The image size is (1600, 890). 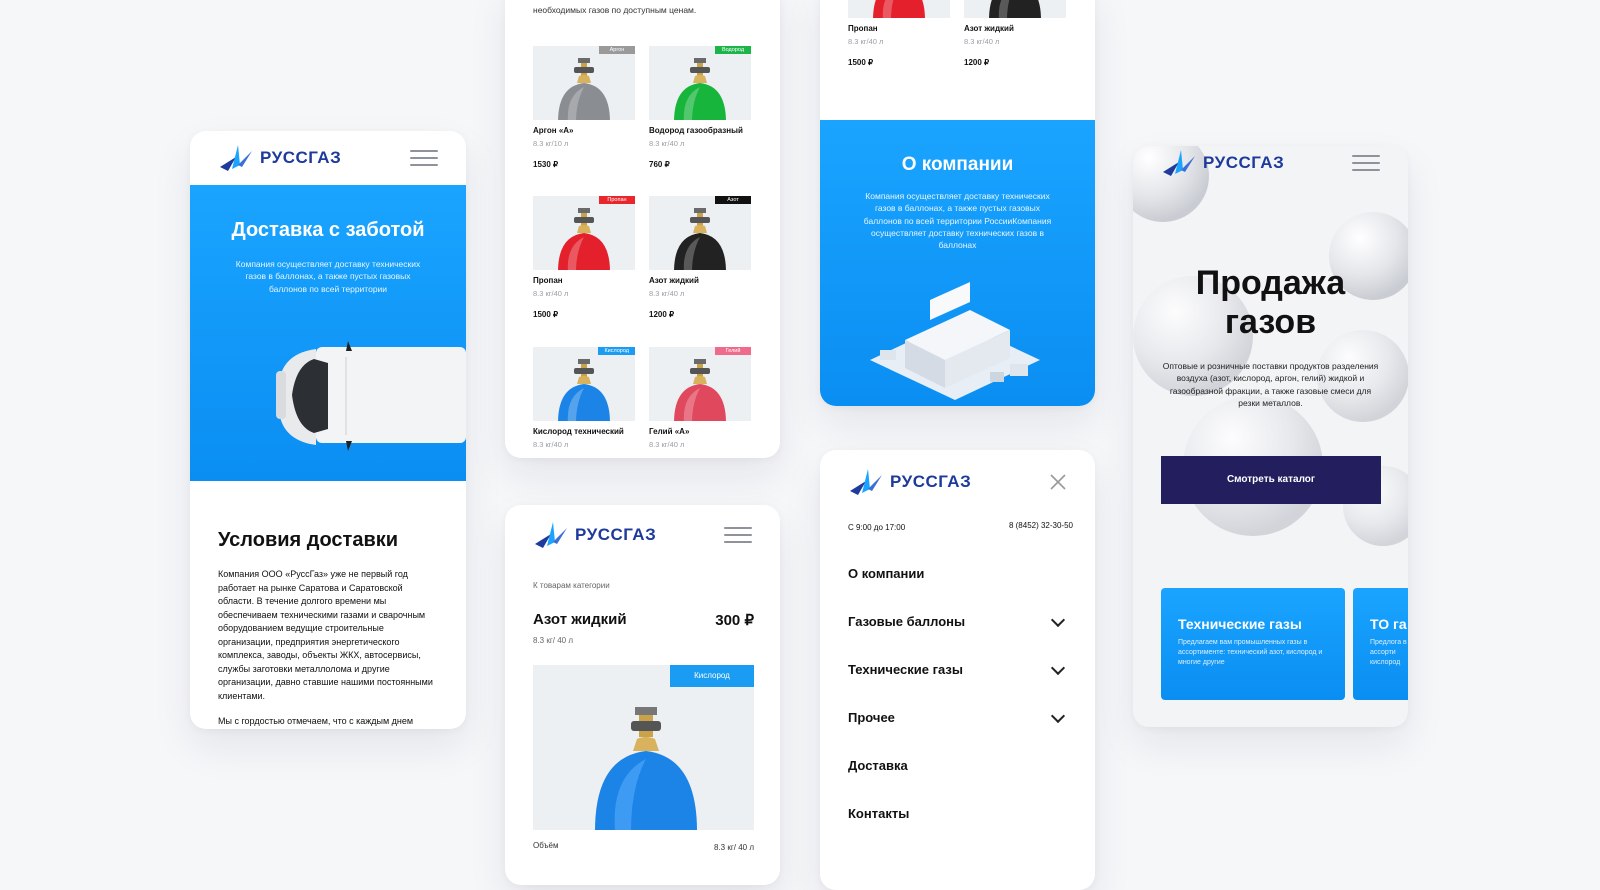 What do you see at coordinates (733, 50) in the screenshot?
I see `category-badge: Водород` at bounding box center [733, 50].